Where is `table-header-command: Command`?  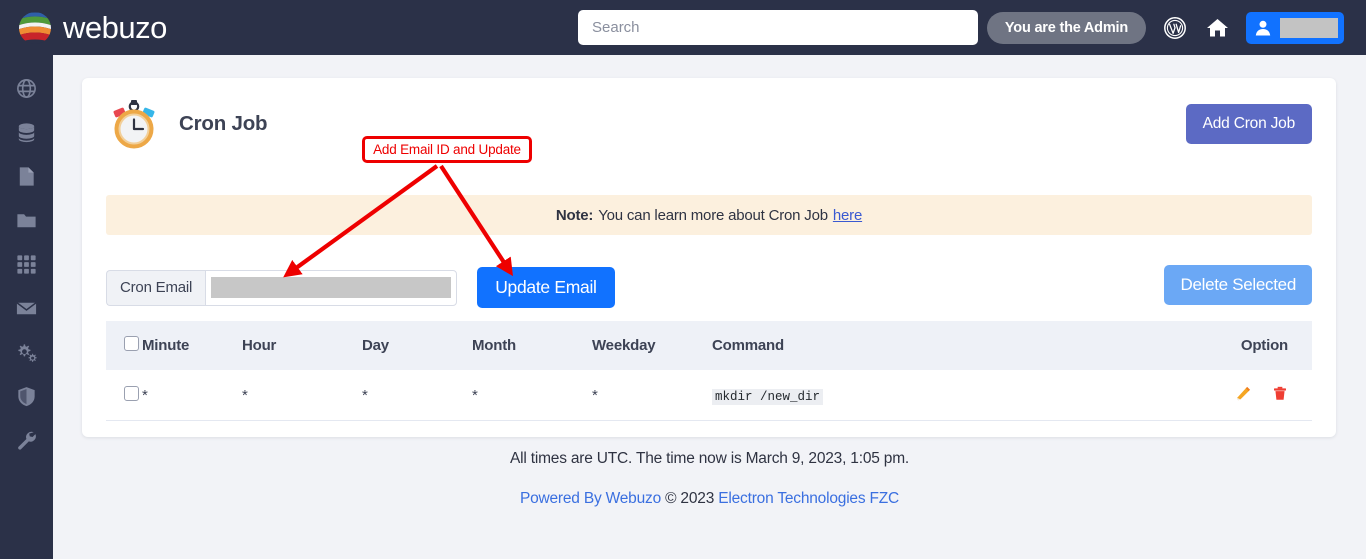 table-header-command: Command is located at coordinates (748, 345).